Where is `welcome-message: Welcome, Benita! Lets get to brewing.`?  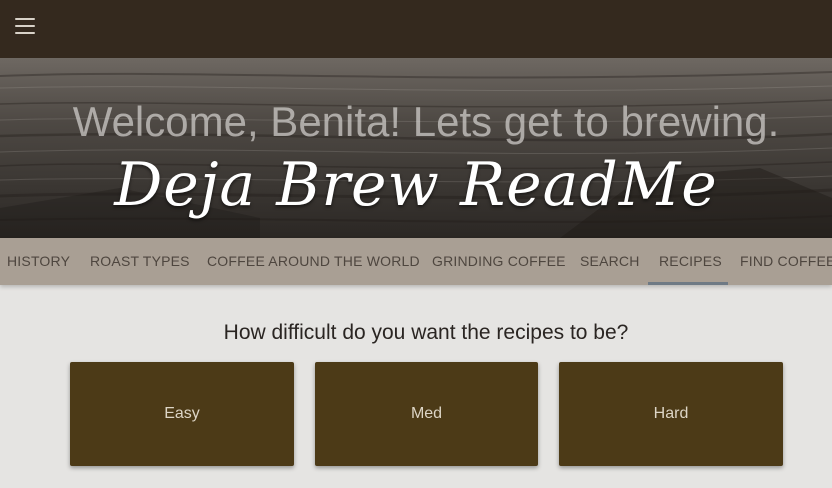
welcome-message: Welcome, Benita! Lets get to brewing. is located at coordinates (426, 121).